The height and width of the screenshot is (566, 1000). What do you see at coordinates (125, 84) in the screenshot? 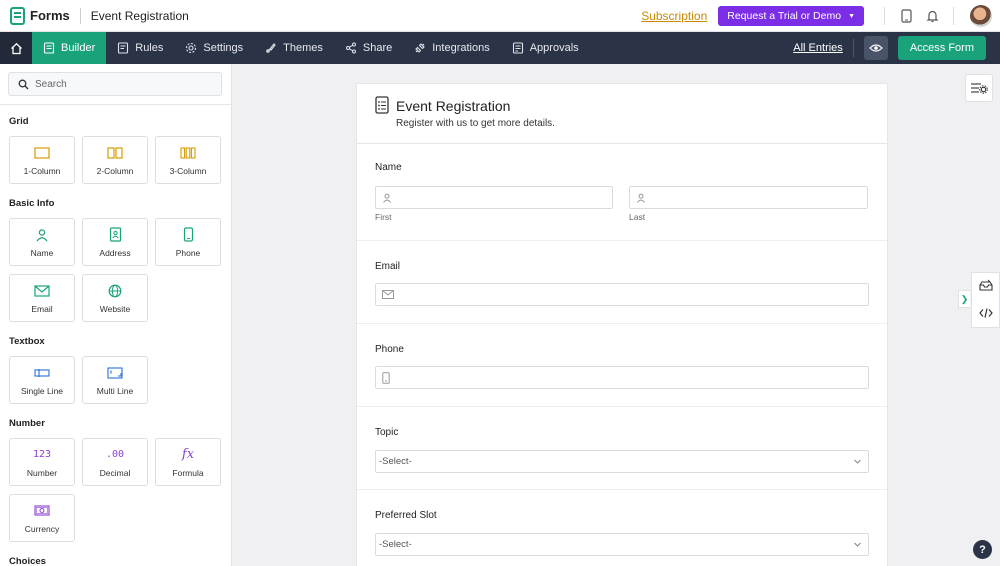
I see `search-input` at bounding box center [125, 84].